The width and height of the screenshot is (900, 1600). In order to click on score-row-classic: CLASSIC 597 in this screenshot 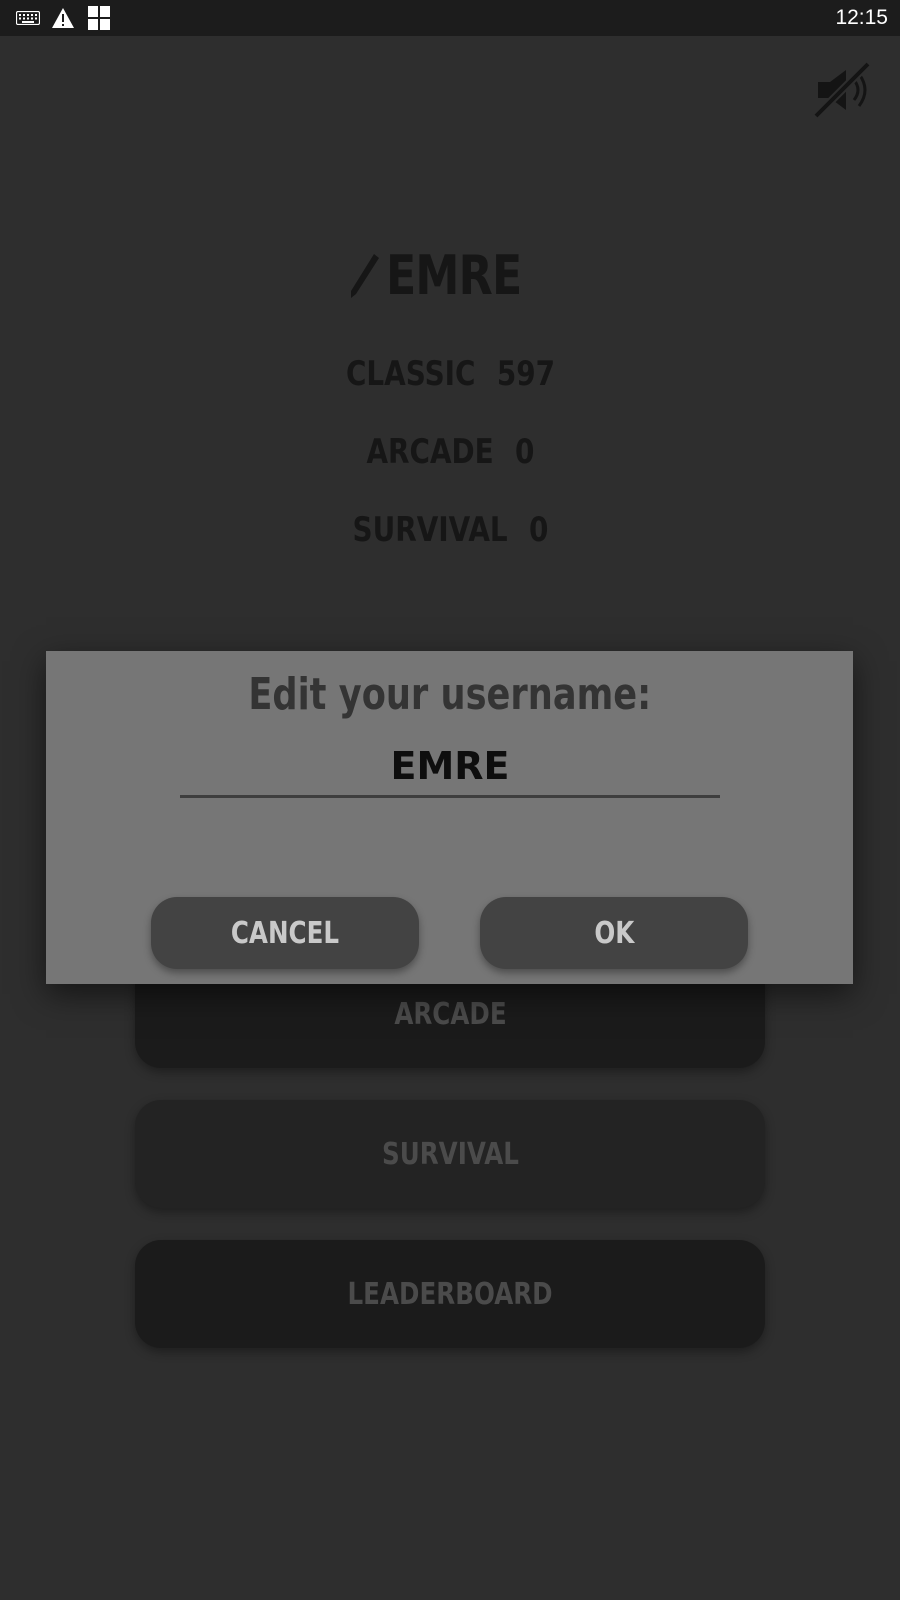, I will do `click(450, 374)`.